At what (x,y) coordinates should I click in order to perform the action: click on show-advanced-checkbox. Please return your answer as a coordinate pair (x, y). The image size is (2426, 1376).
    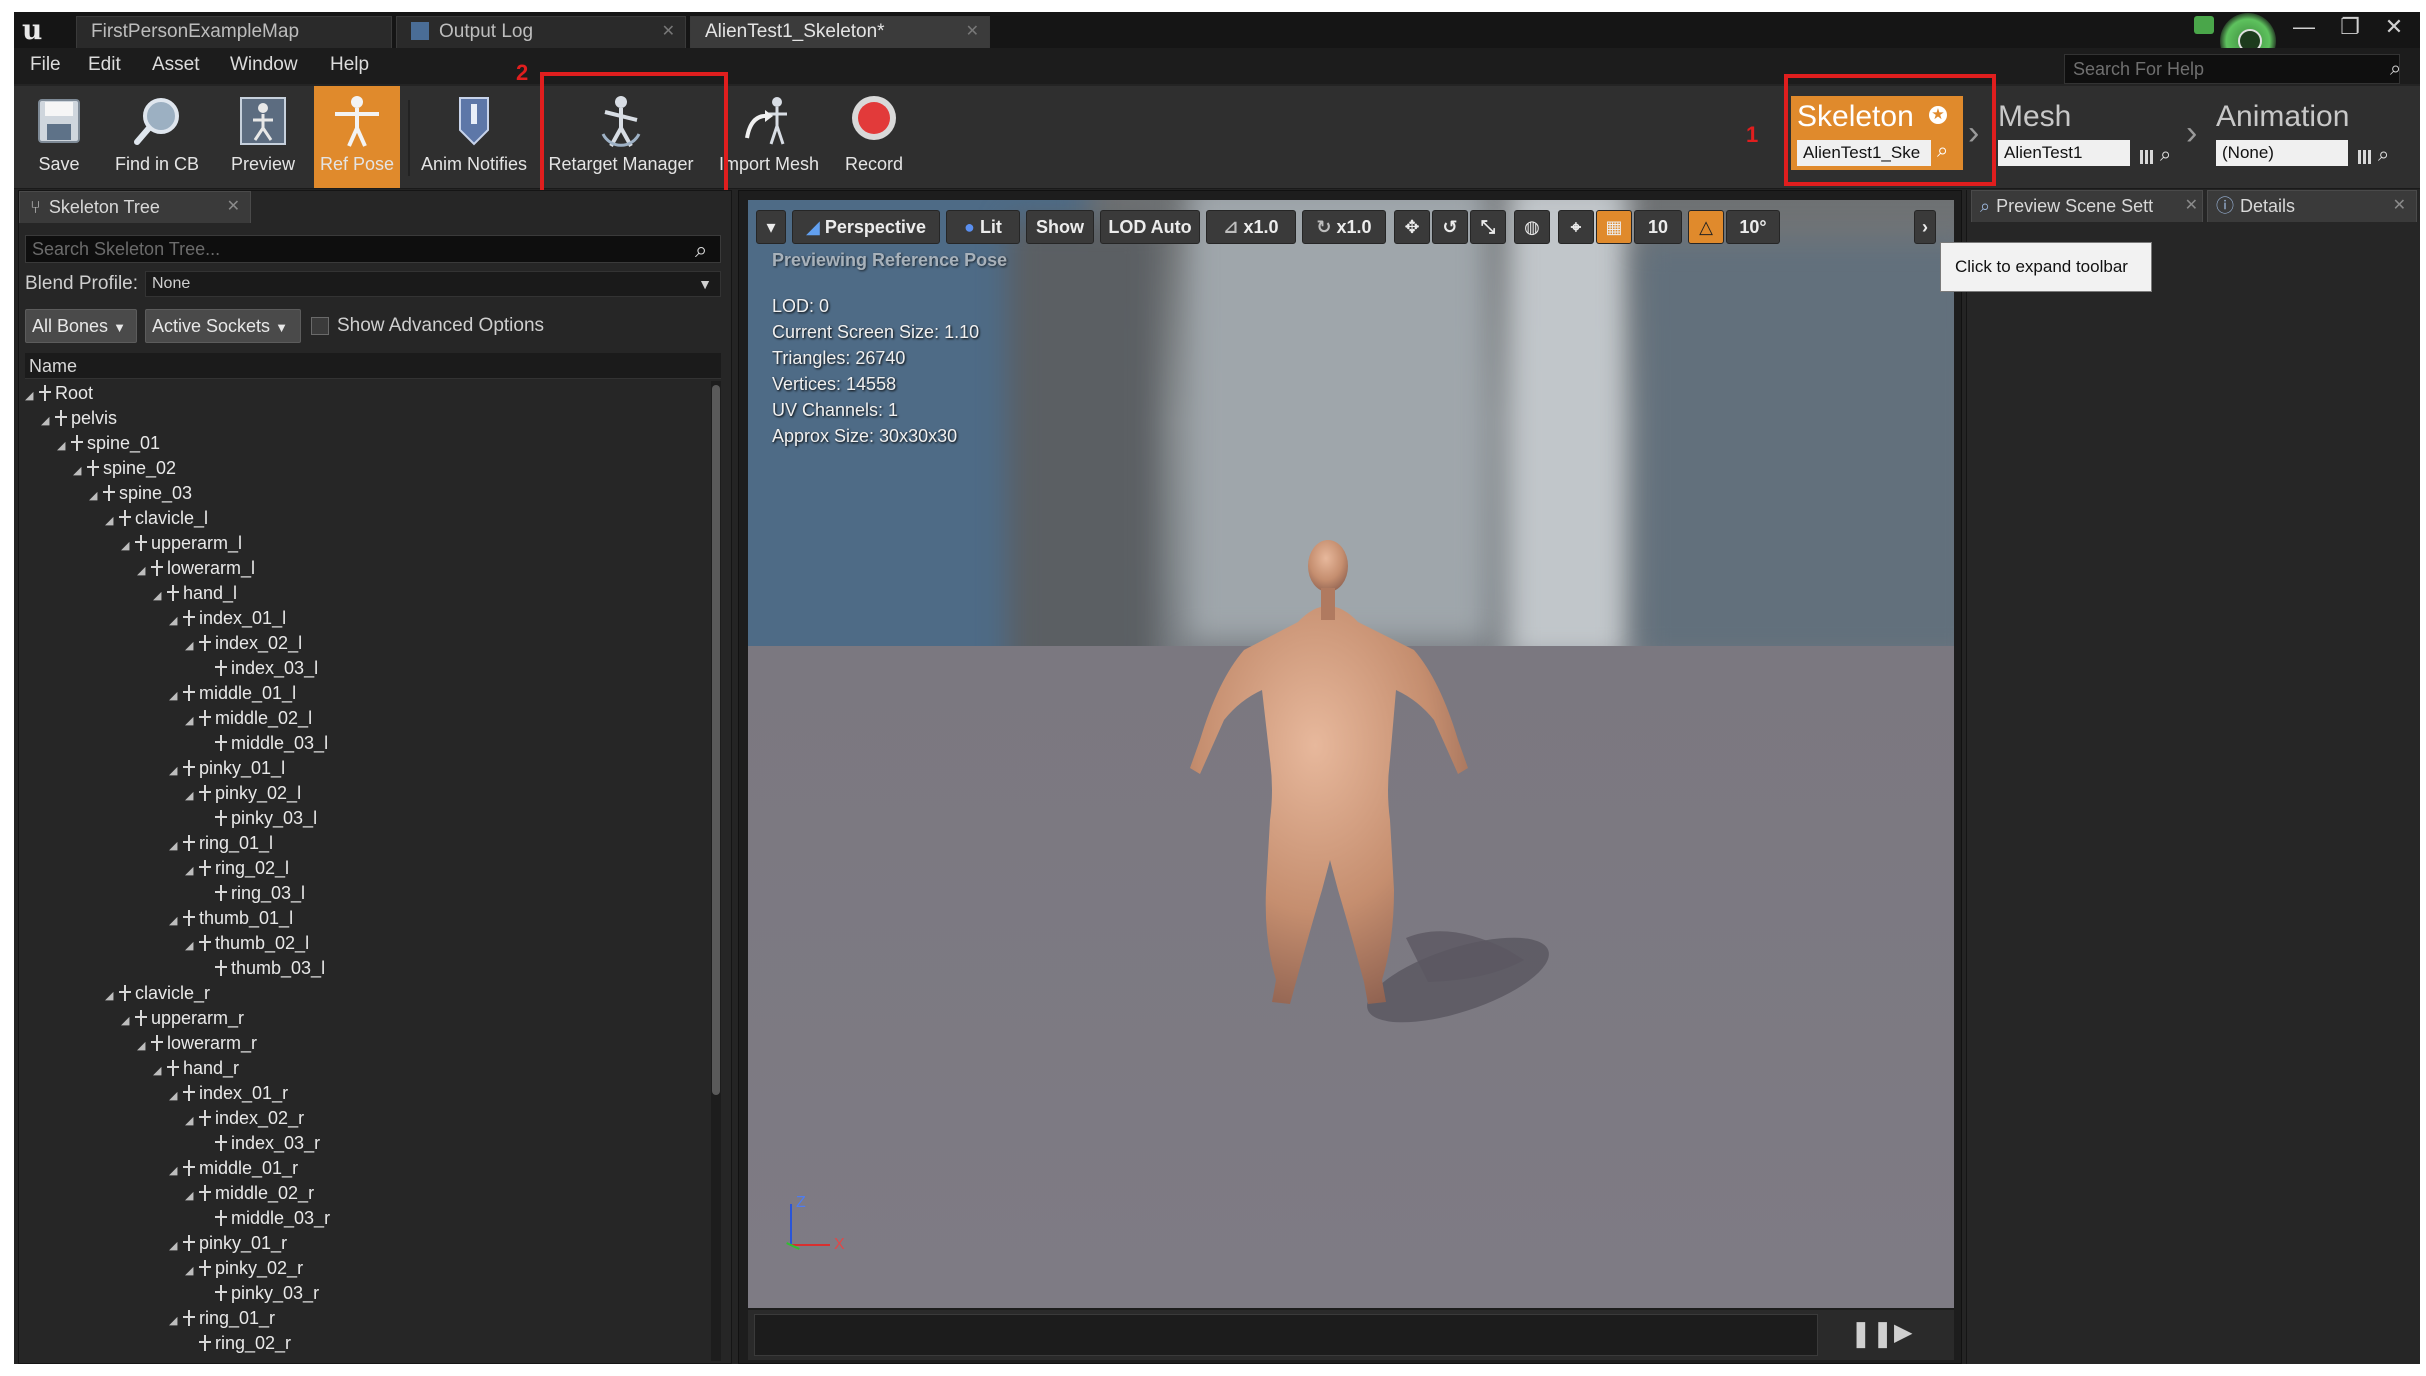
    Looking at the image, I should click on (320, 326).